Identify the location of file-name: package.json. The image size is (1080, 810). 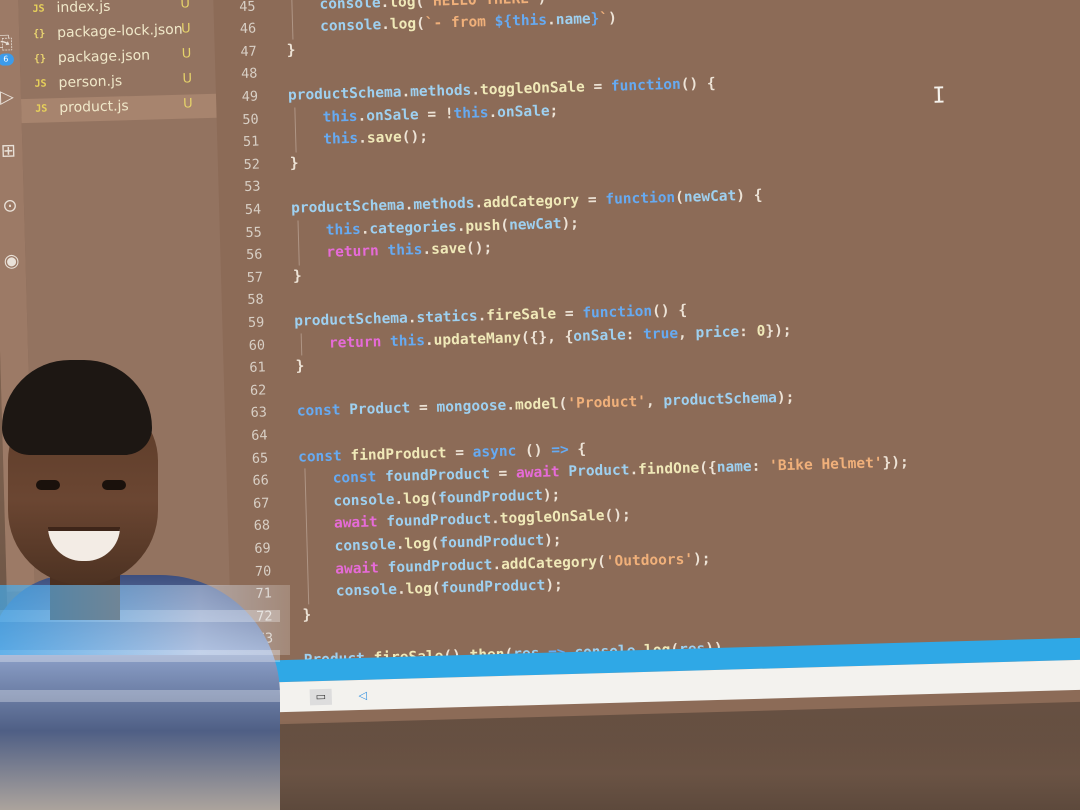
(104, 57).